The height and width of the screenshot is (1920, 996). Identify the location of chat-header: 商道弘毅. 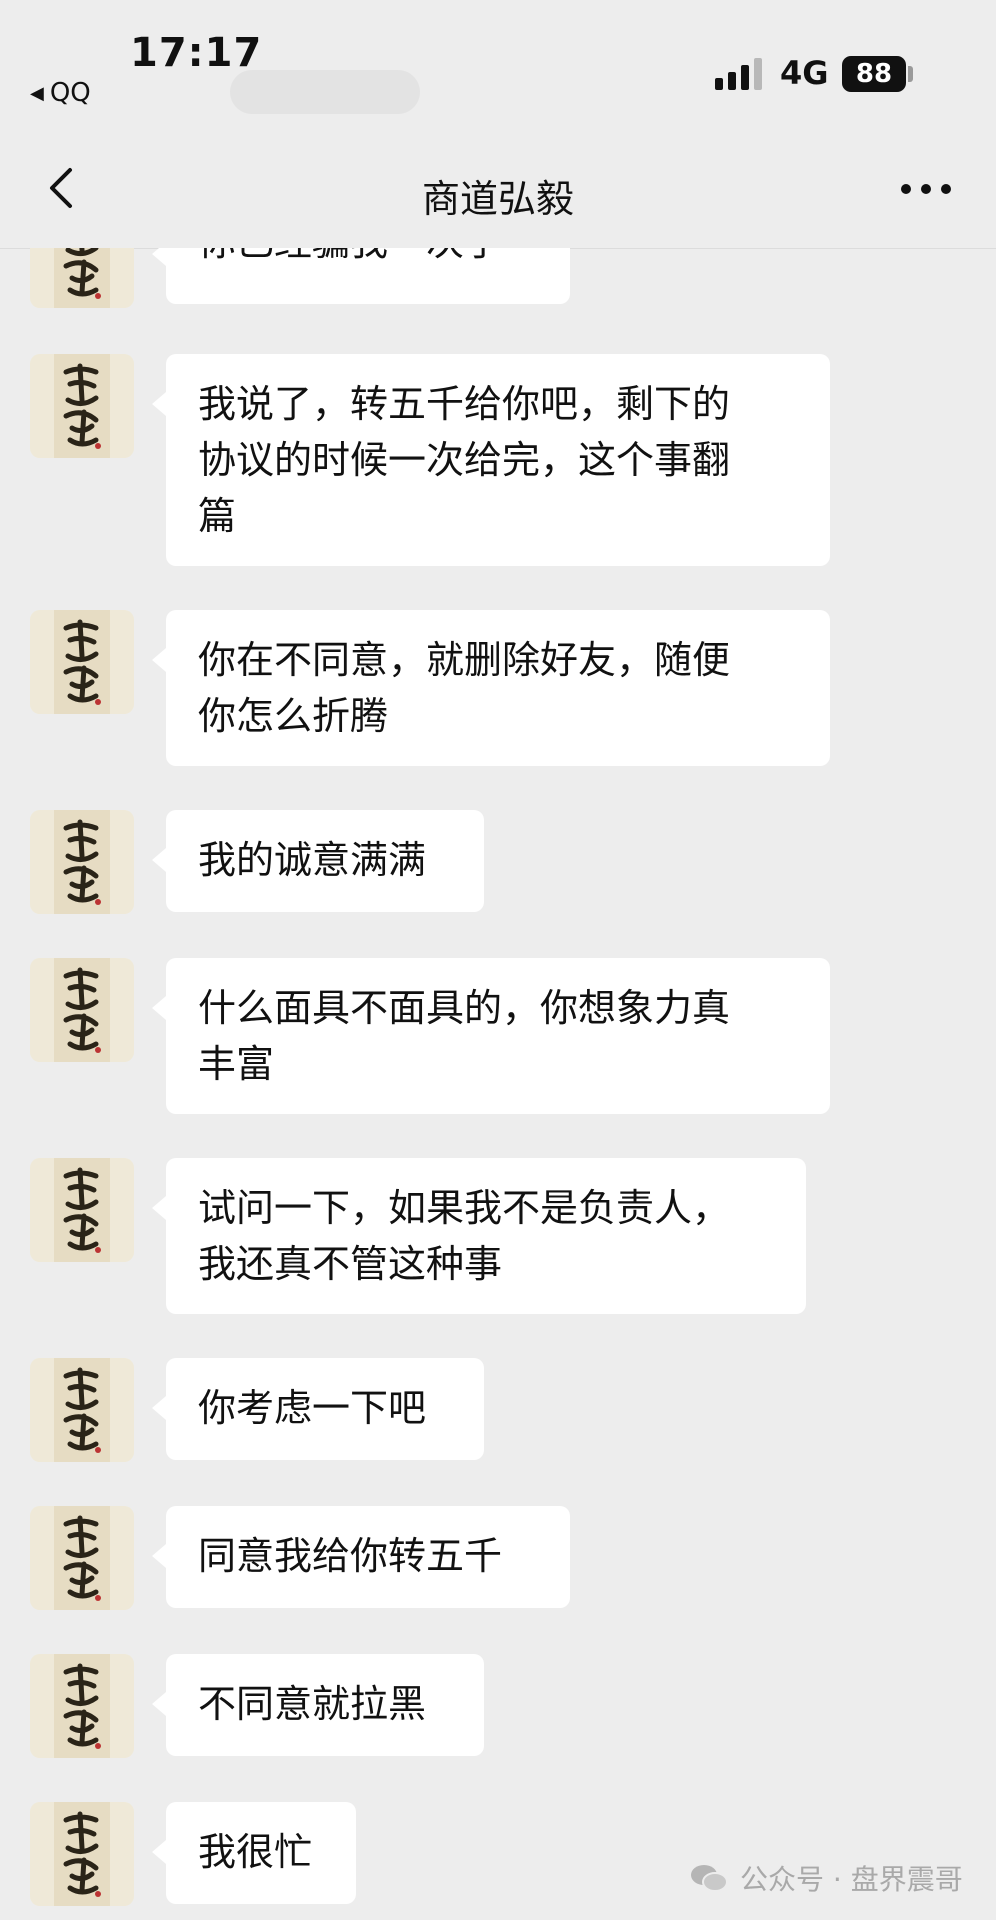
(498, 189).